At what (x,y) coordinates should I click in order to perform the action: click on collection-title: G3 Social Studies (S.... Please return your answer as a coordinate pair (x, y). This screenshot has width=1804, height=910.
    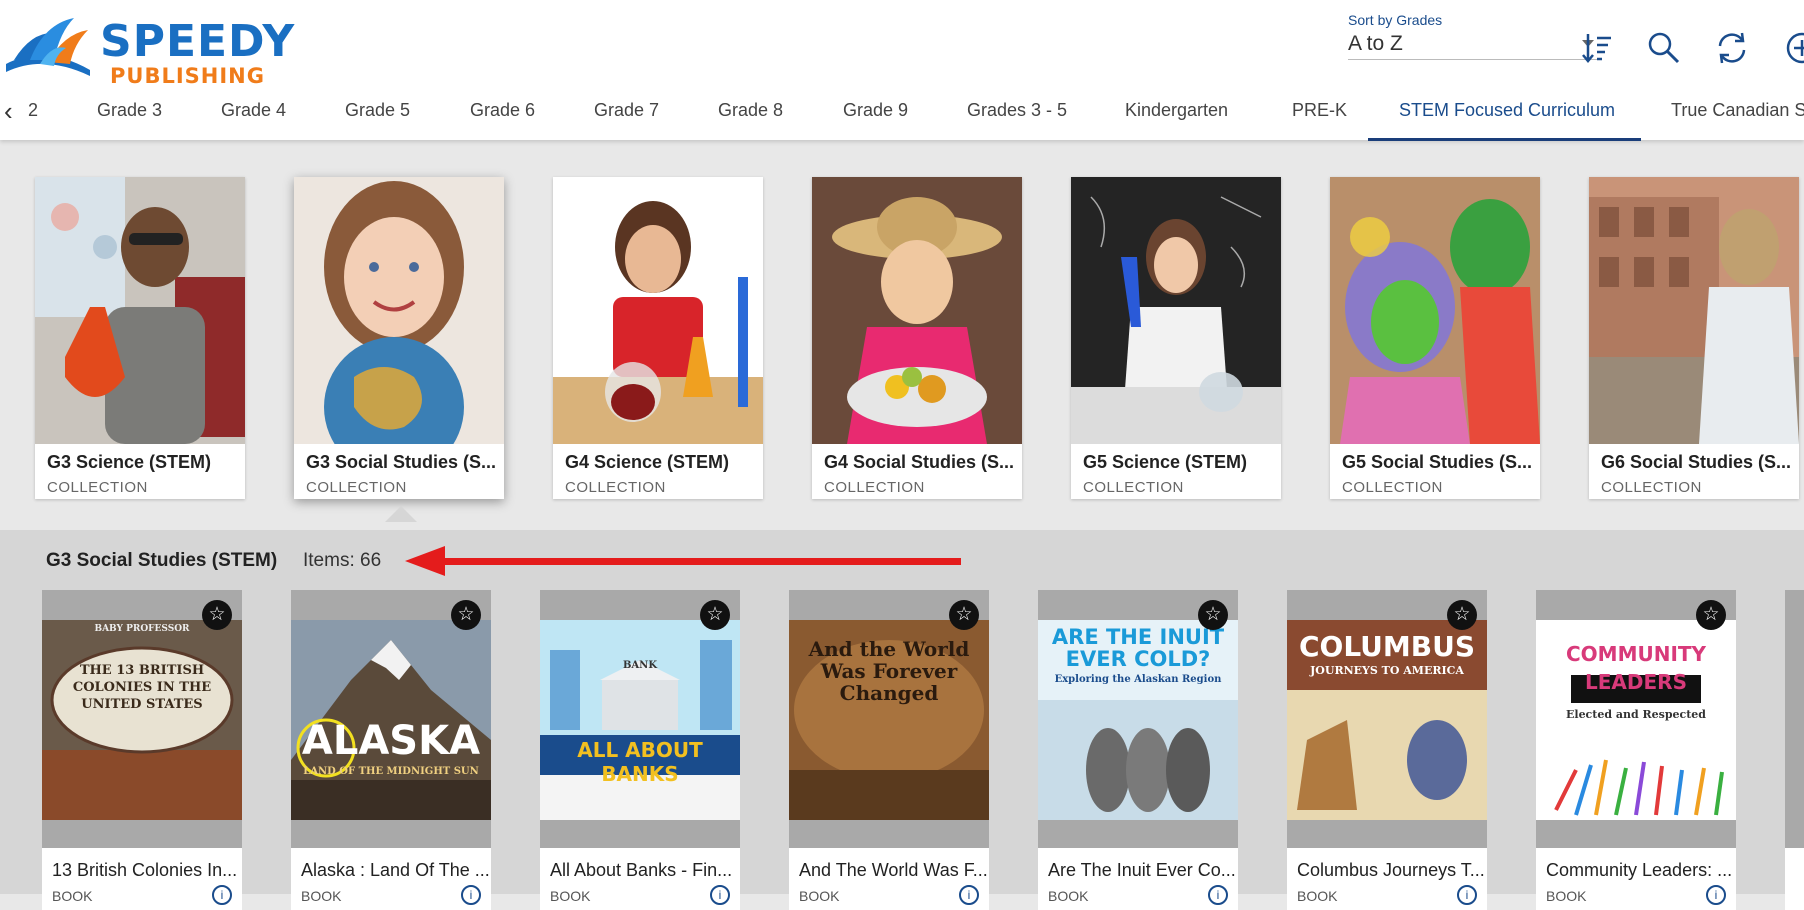
    Looking at the image, I should click on (401, 462).